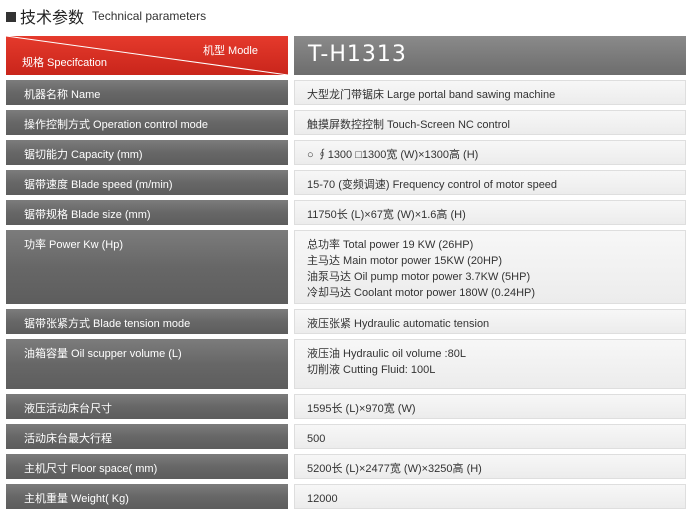 The height and width of the screenshot is (514, 690). What do you see at coordinates (404, 261) in the screenshot?
I see `value-line: 主马达 Main motor power 15KW (20HP)` at bounding box center [404, 261].